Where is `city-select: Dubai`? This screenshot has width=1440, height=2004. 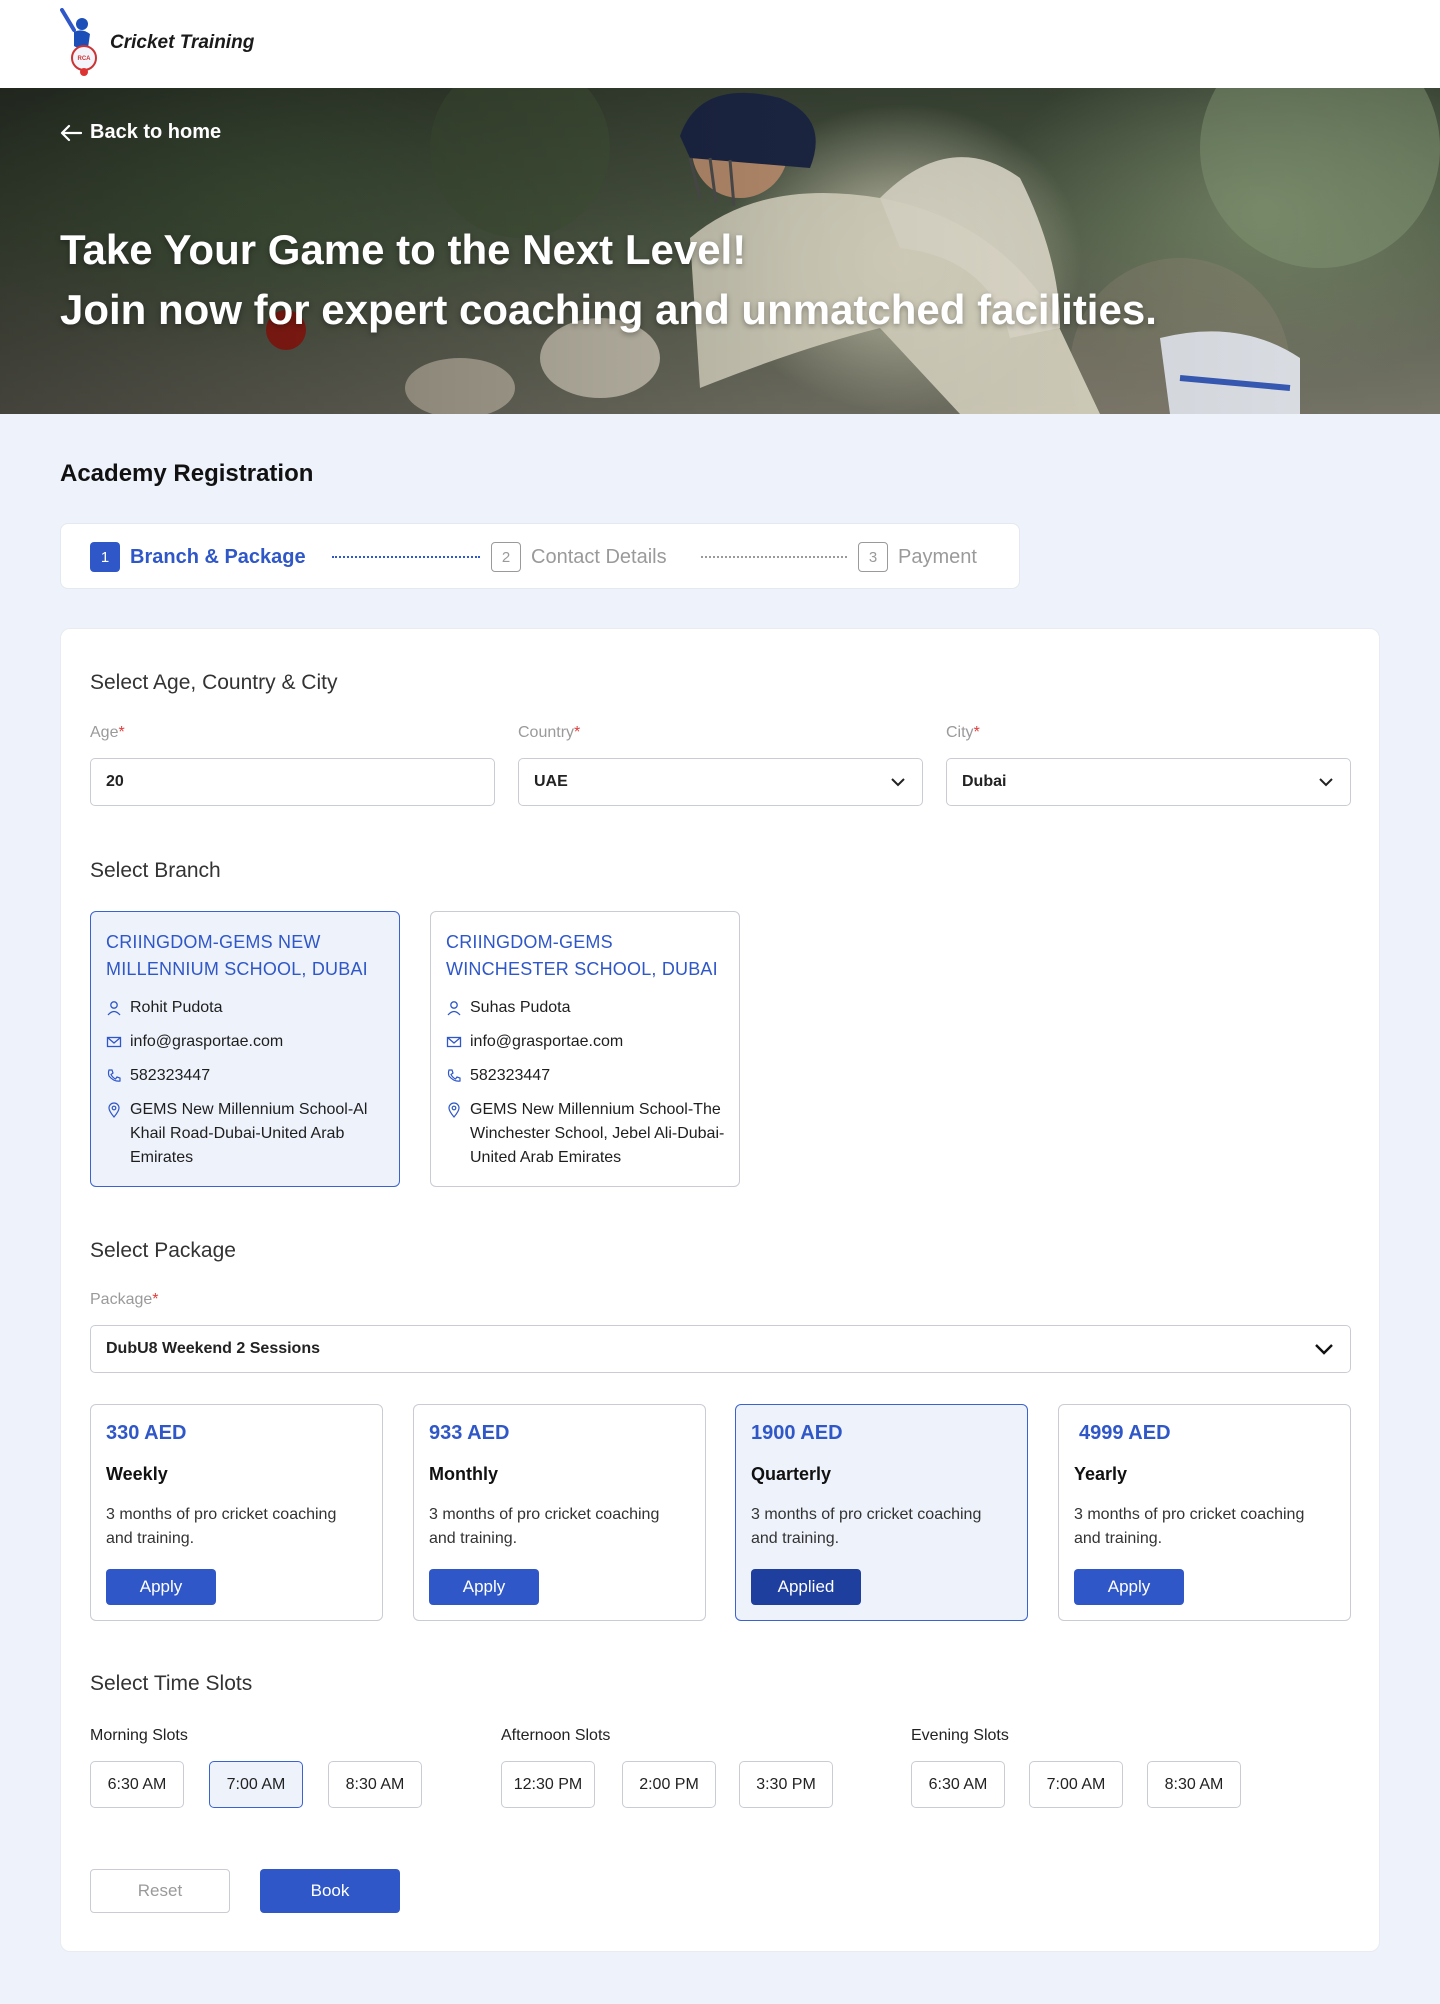 city-select: Dubai is located at coordinates (1148, 782).